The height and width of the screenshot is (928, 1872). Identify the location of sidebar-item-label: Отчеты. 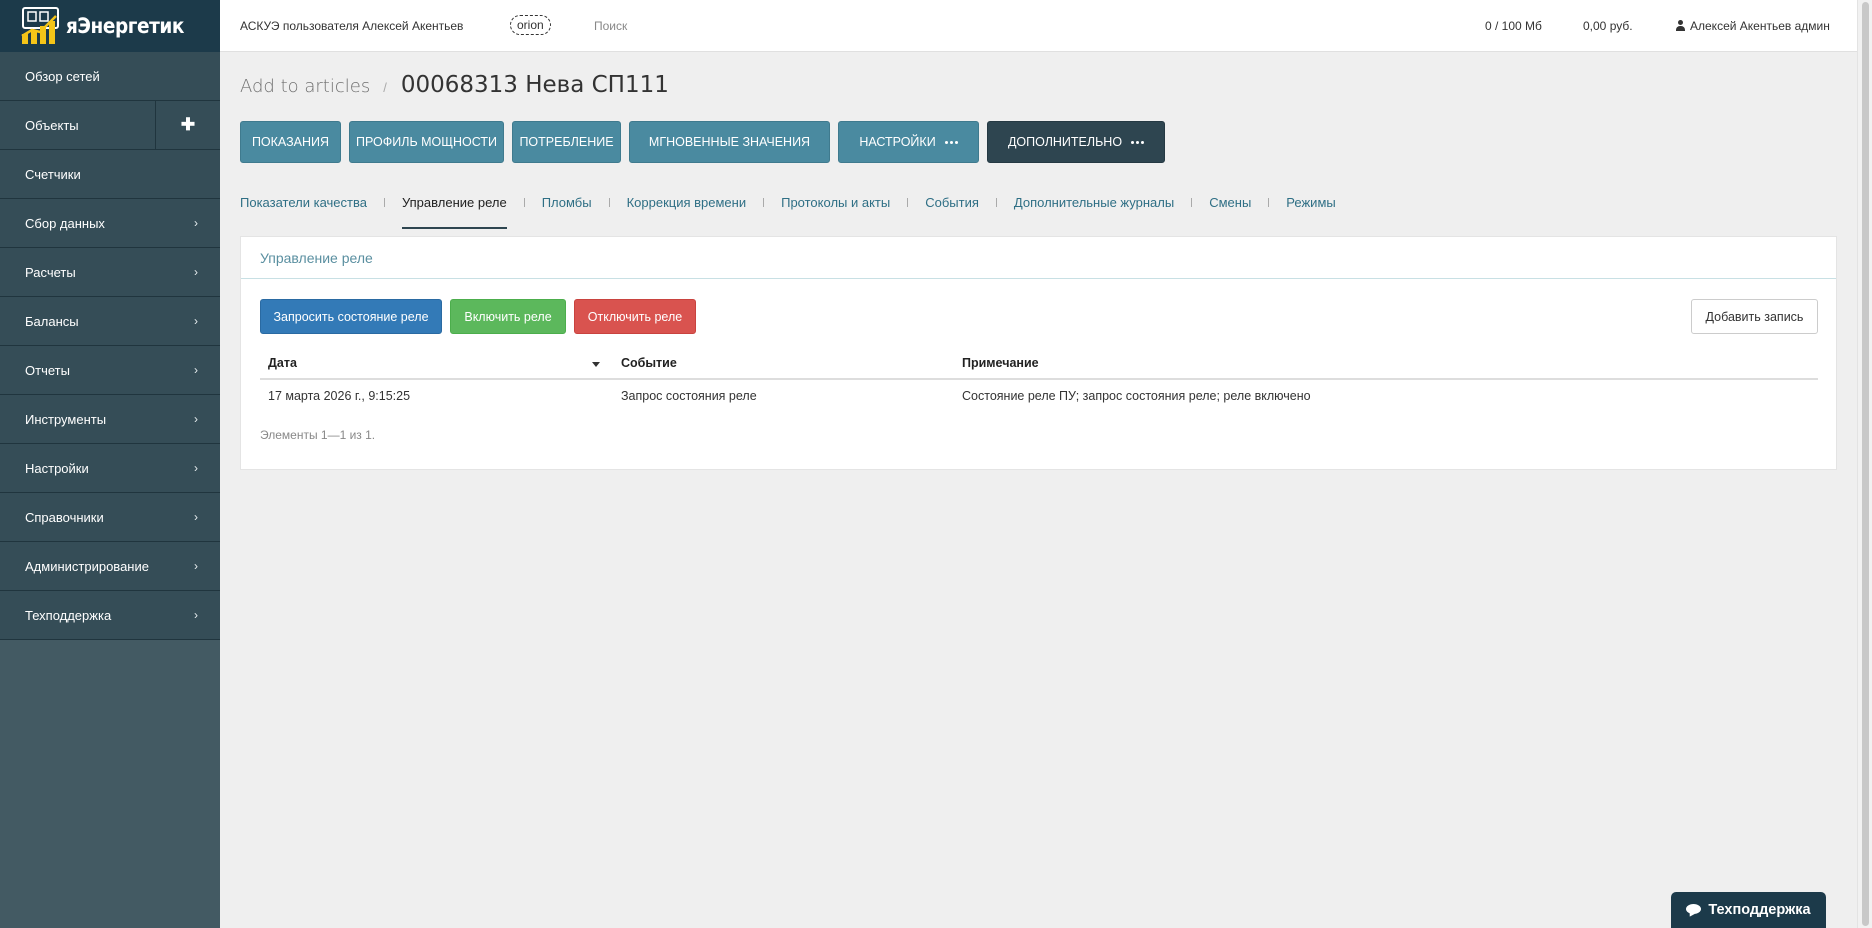
(47, 370).